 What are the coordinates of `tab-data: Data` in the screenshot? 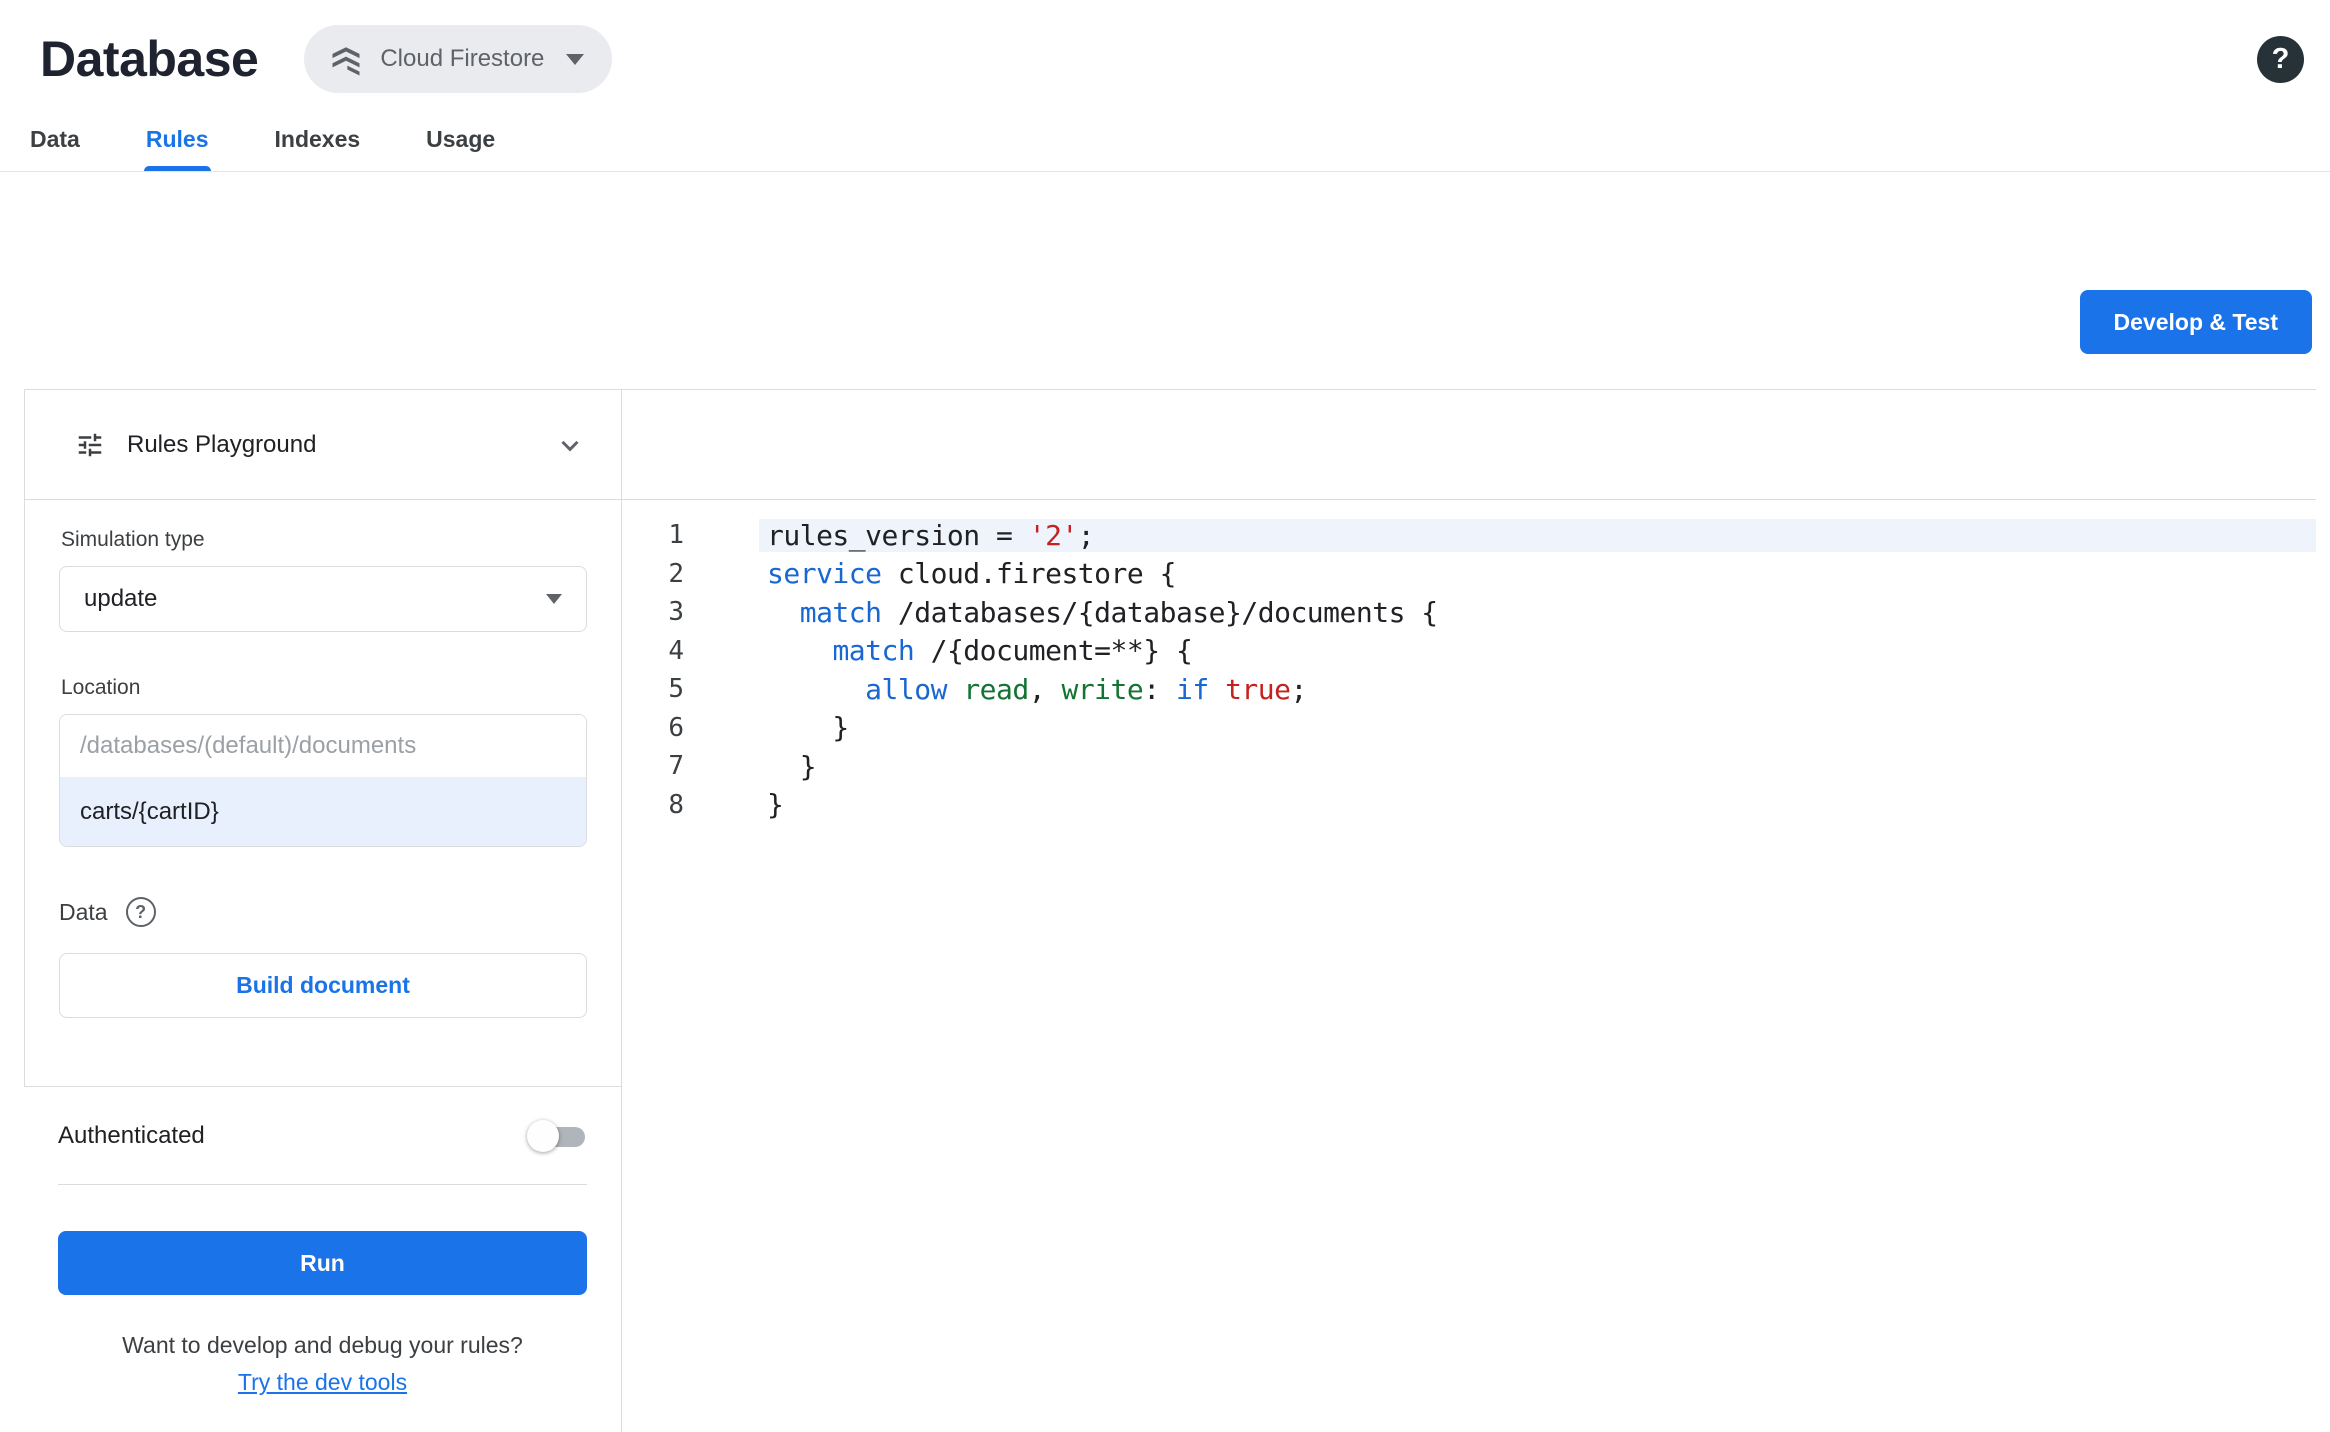 It's located at (55, 142).